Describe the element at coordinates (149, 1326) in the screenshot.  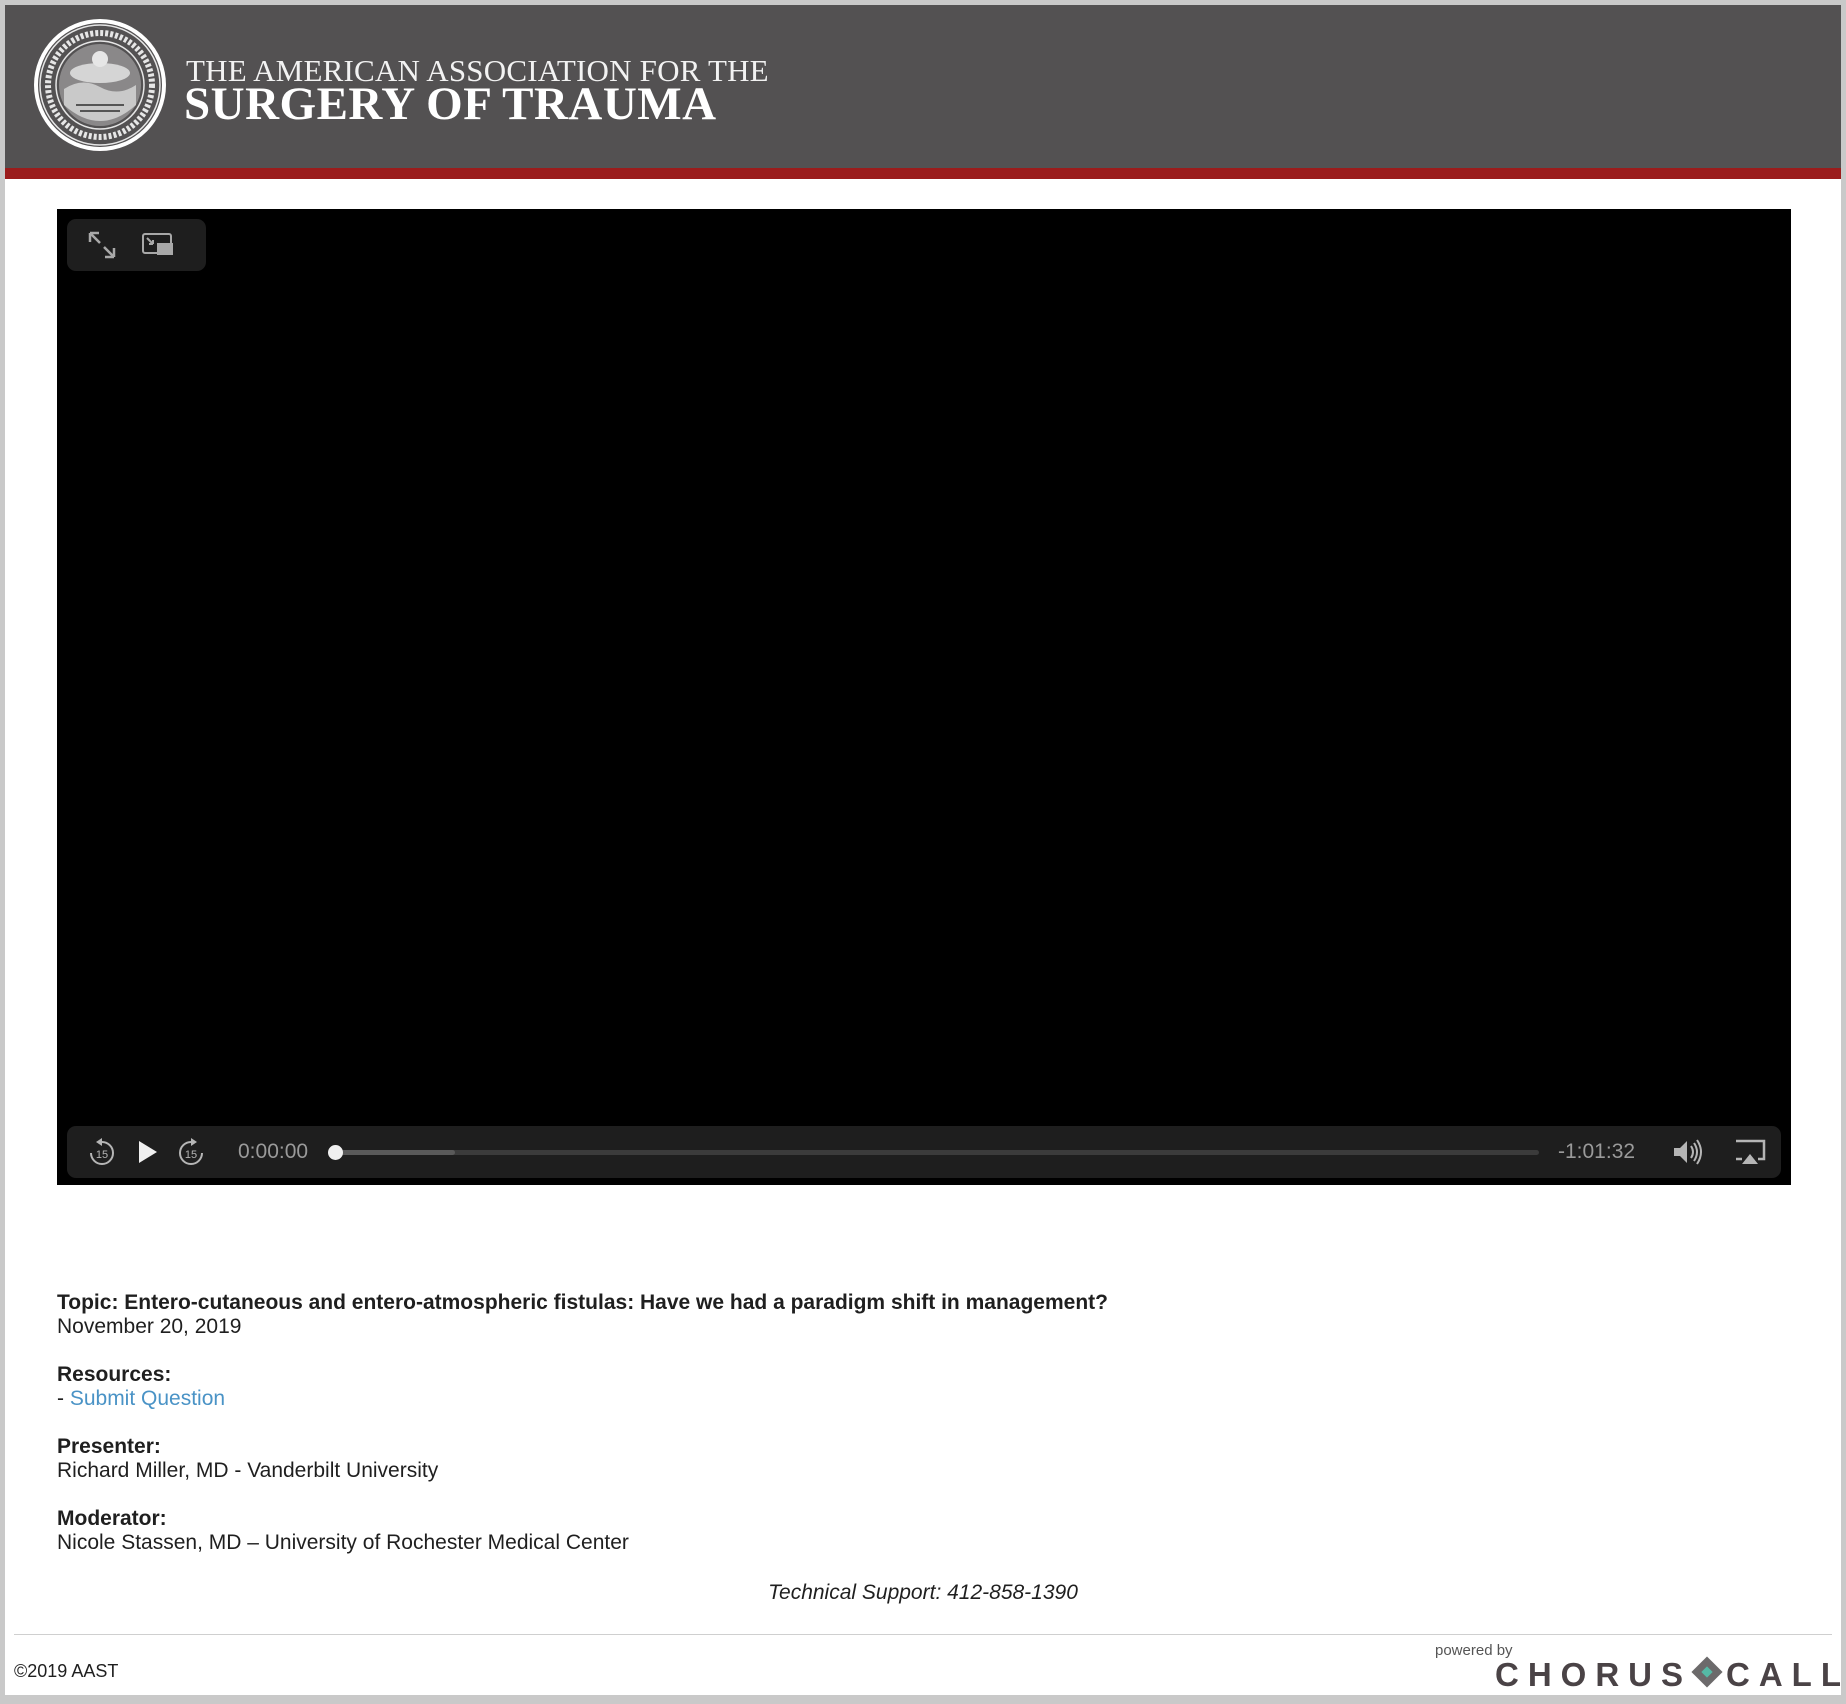
I see `session-date: November 20, 2019` at that location.